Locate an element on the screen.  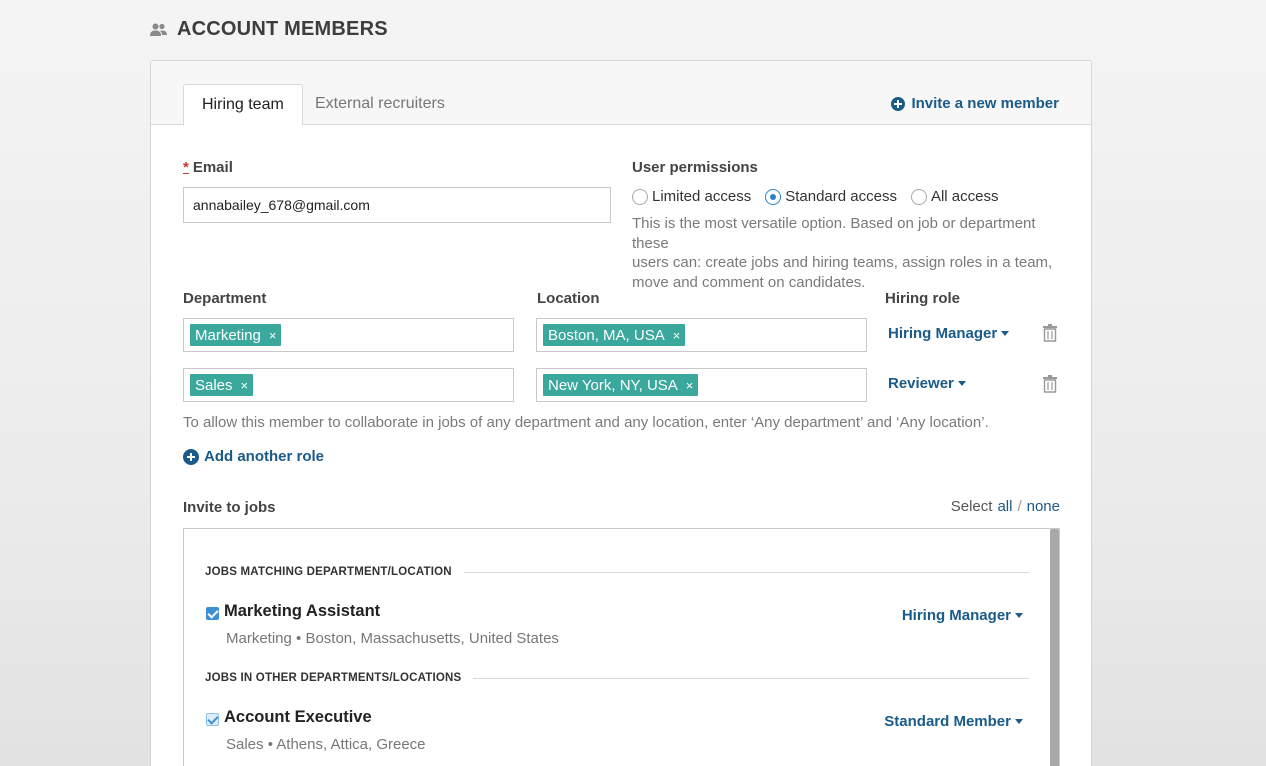
role-dropdown-label: Standard Member is located at coordinates (947, 721).